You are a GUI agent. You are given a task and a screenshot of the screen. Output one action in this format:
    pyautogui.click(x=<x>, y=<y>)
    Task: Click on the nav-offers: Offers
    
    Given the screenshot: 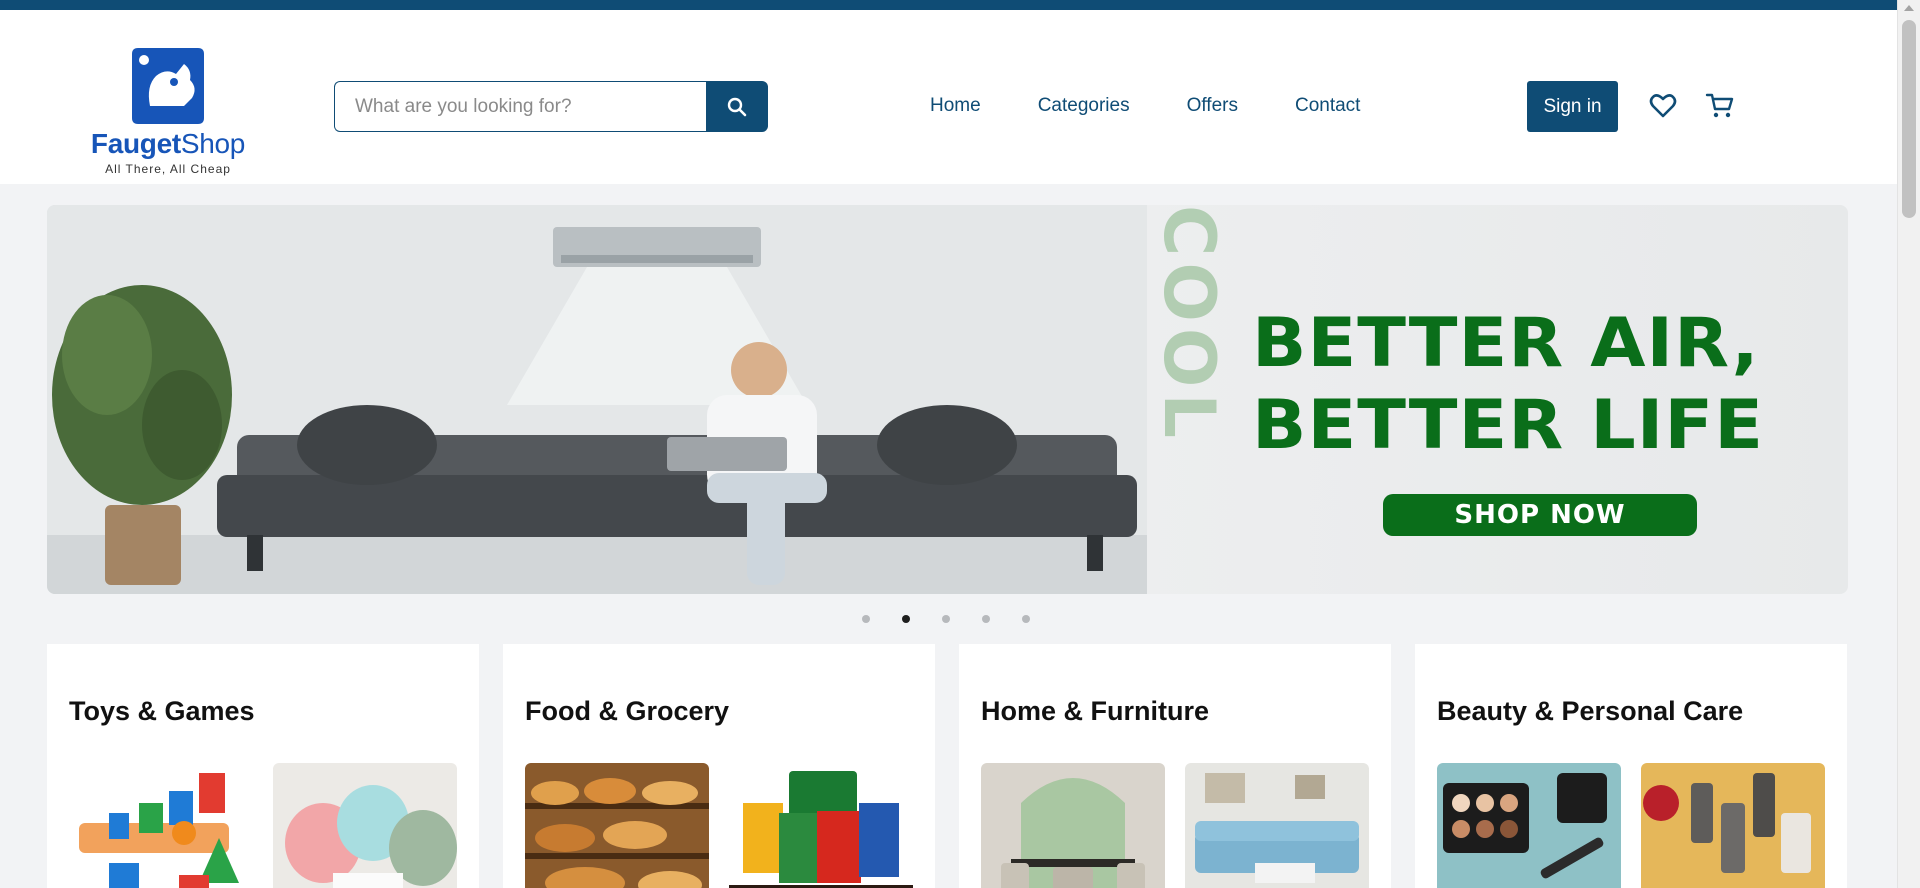 What is the action you would take?
    pyautogui.click(x=1212, y=106)
    